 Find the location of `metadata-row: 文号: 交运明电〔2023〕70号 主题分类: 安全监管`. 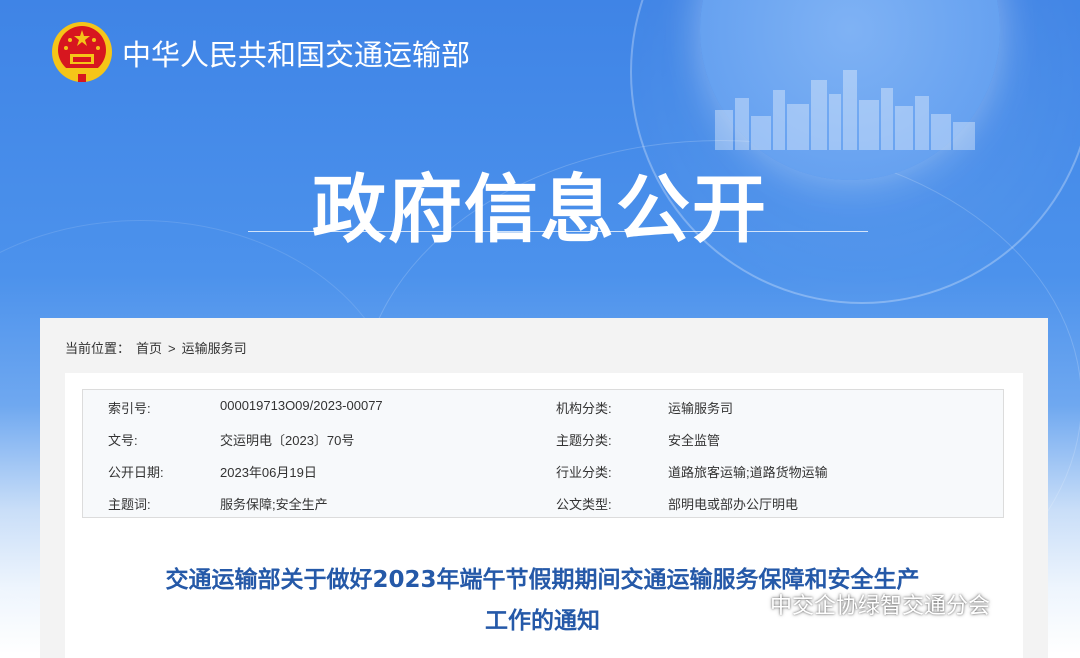

metadata-row: 文号: 交运明电〔2023〕70号 主题分类: 安全监管 is located at coordinates (543, 438).